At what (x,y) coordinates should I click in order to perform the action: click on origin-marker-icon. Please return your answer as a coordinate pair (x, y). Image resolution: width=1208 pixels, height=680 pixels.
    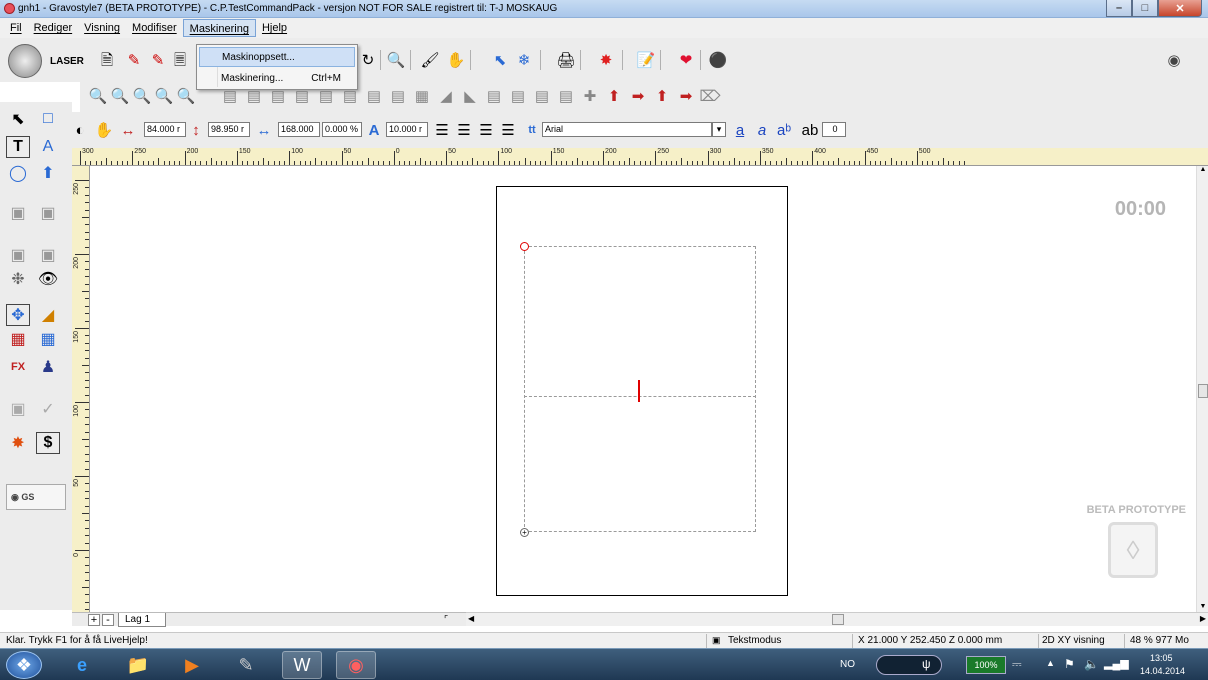
    Looking at the image, I should click on (524, 246).